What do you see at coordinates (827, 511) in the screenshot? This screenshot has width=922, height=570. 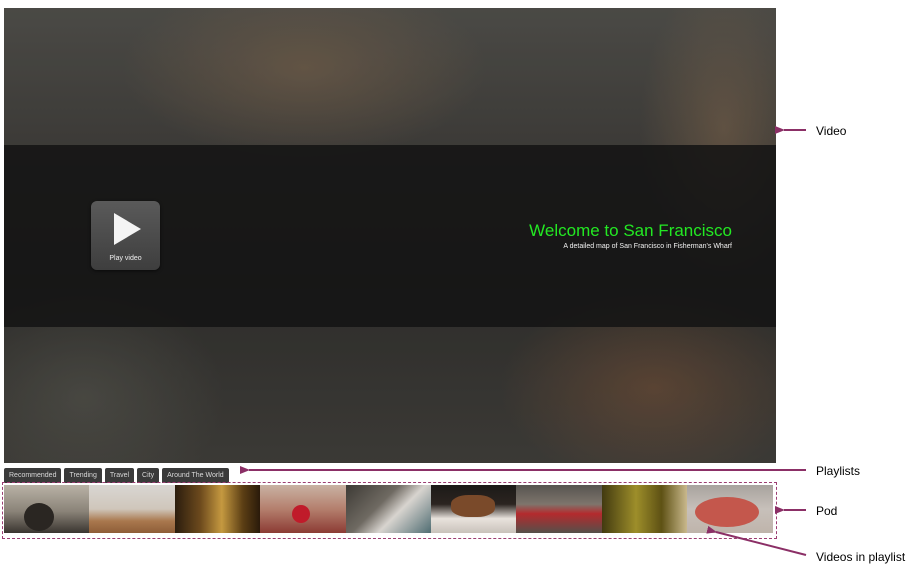 I see `annotation-pod: Pod` at bounding box center [827, 511].